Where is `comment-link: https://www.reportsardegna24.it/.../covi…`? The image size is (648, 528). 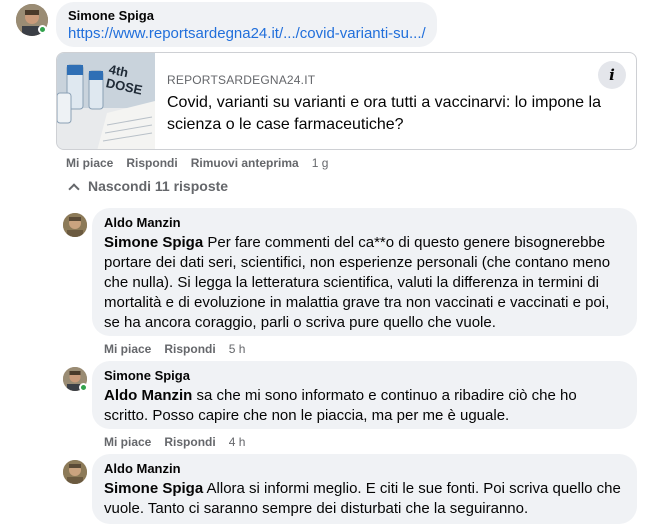
comment-link: https://www.reportsardegna24.it/.../covi… is located at coordinates (247, 34).